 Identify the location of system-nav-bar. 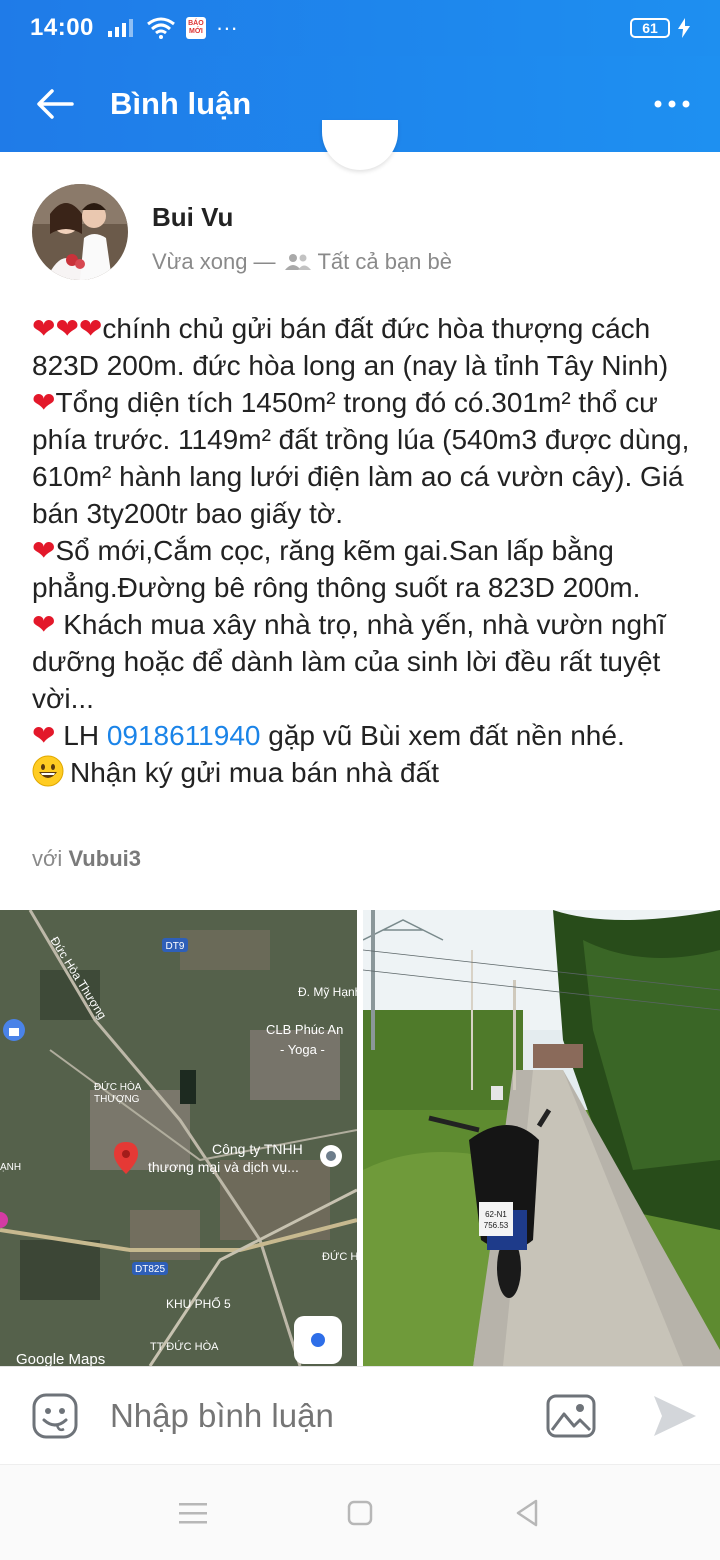
(360, 1512).